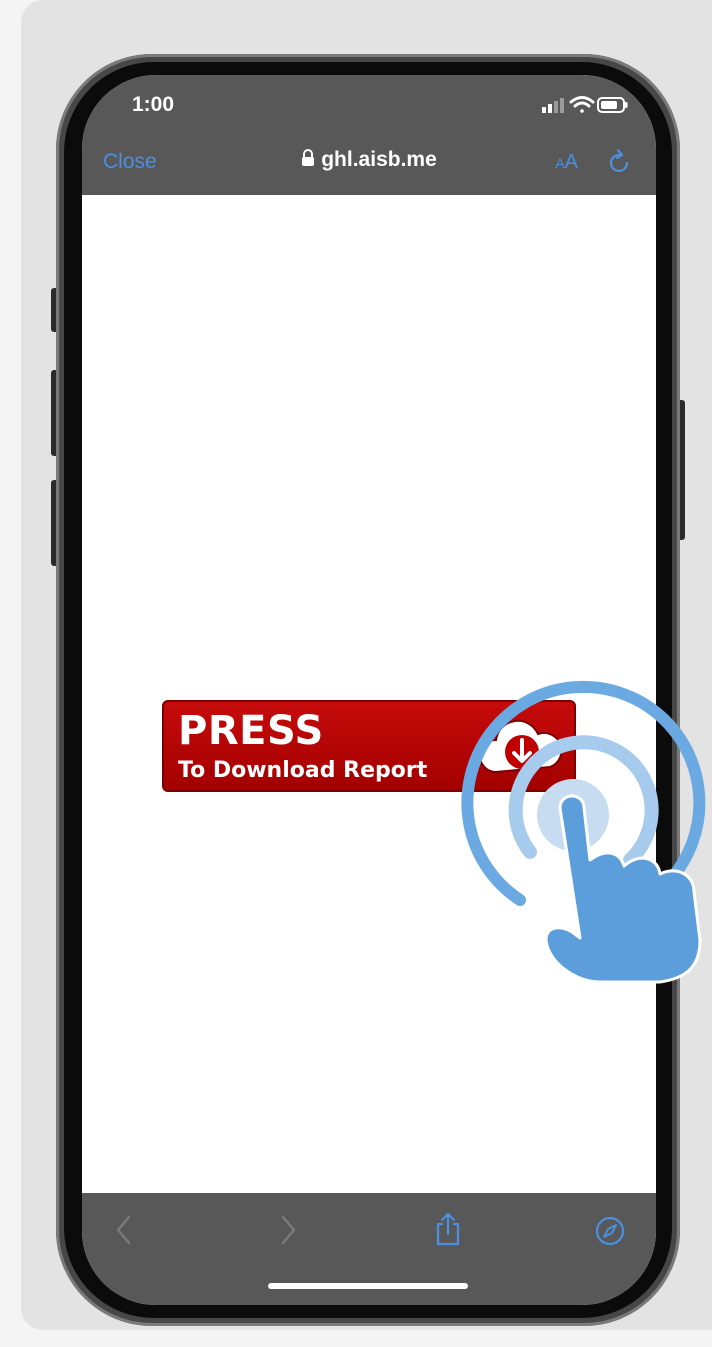 The image size is (712, 1347). What do you see at coordinates (582, 104) in the screenshot?
I see `wifi-icon` at bounding box center [582, 104].